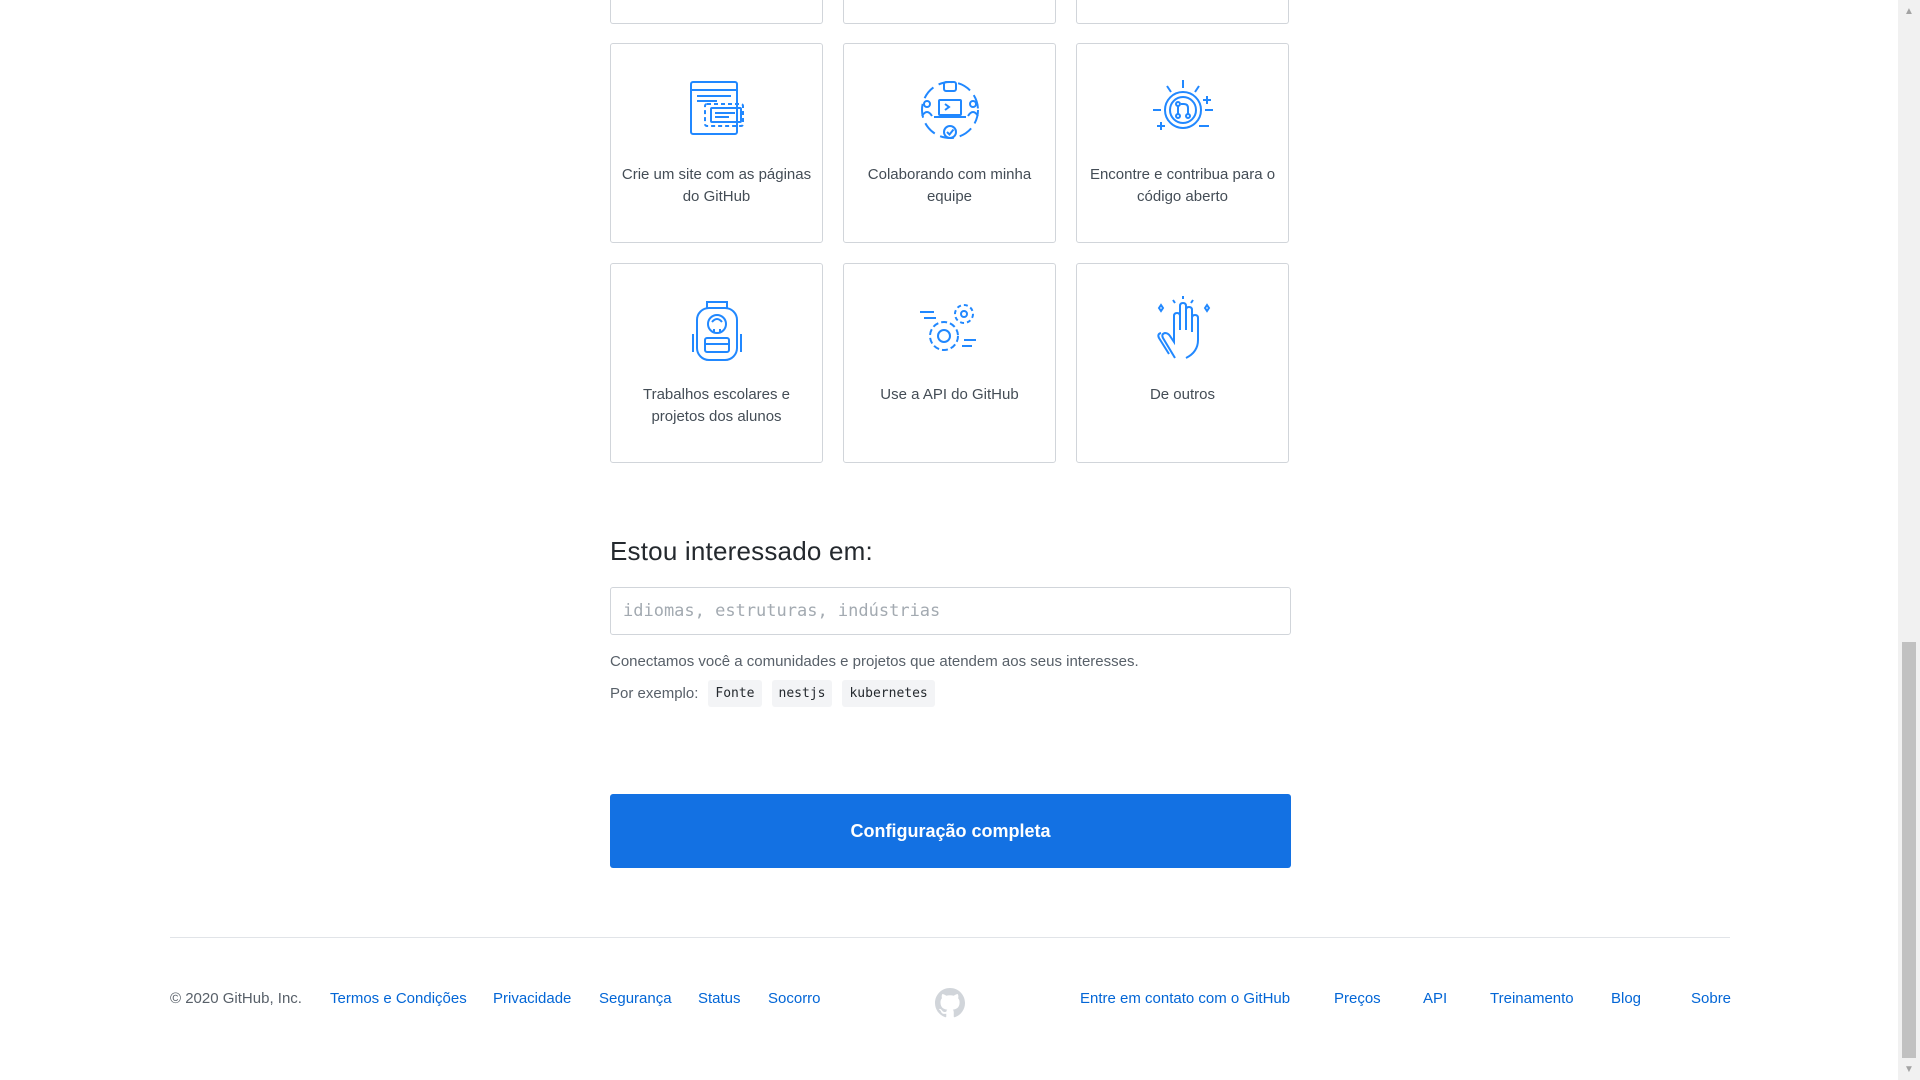  Describe the element at coordinates (716, 108) in the screenshot. I see `web-pages-icon` at that location.